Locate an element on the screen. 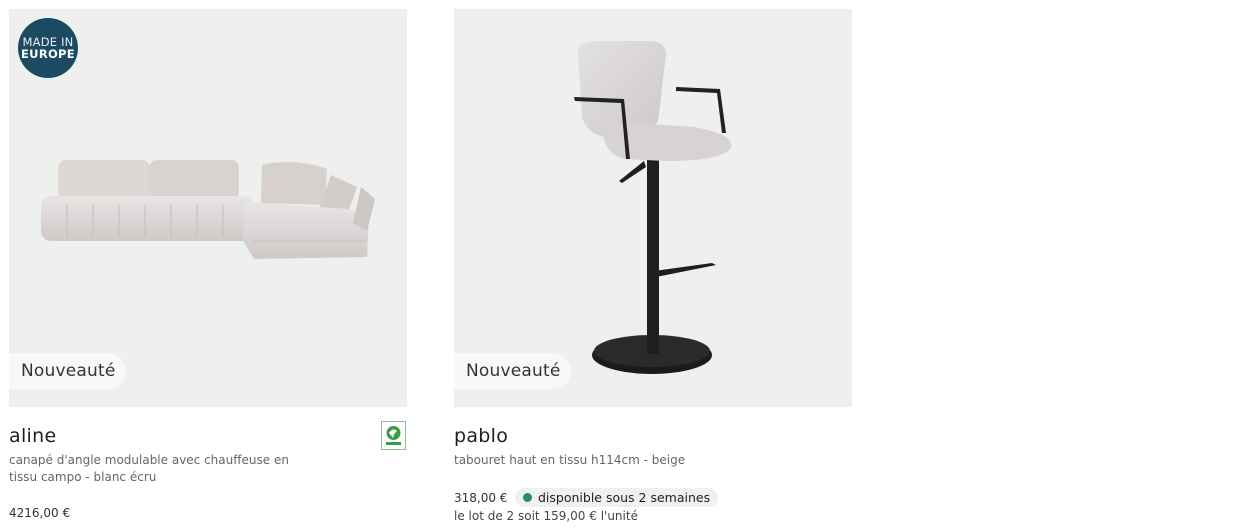  product-name: aline is located at coordinates (32, 436).